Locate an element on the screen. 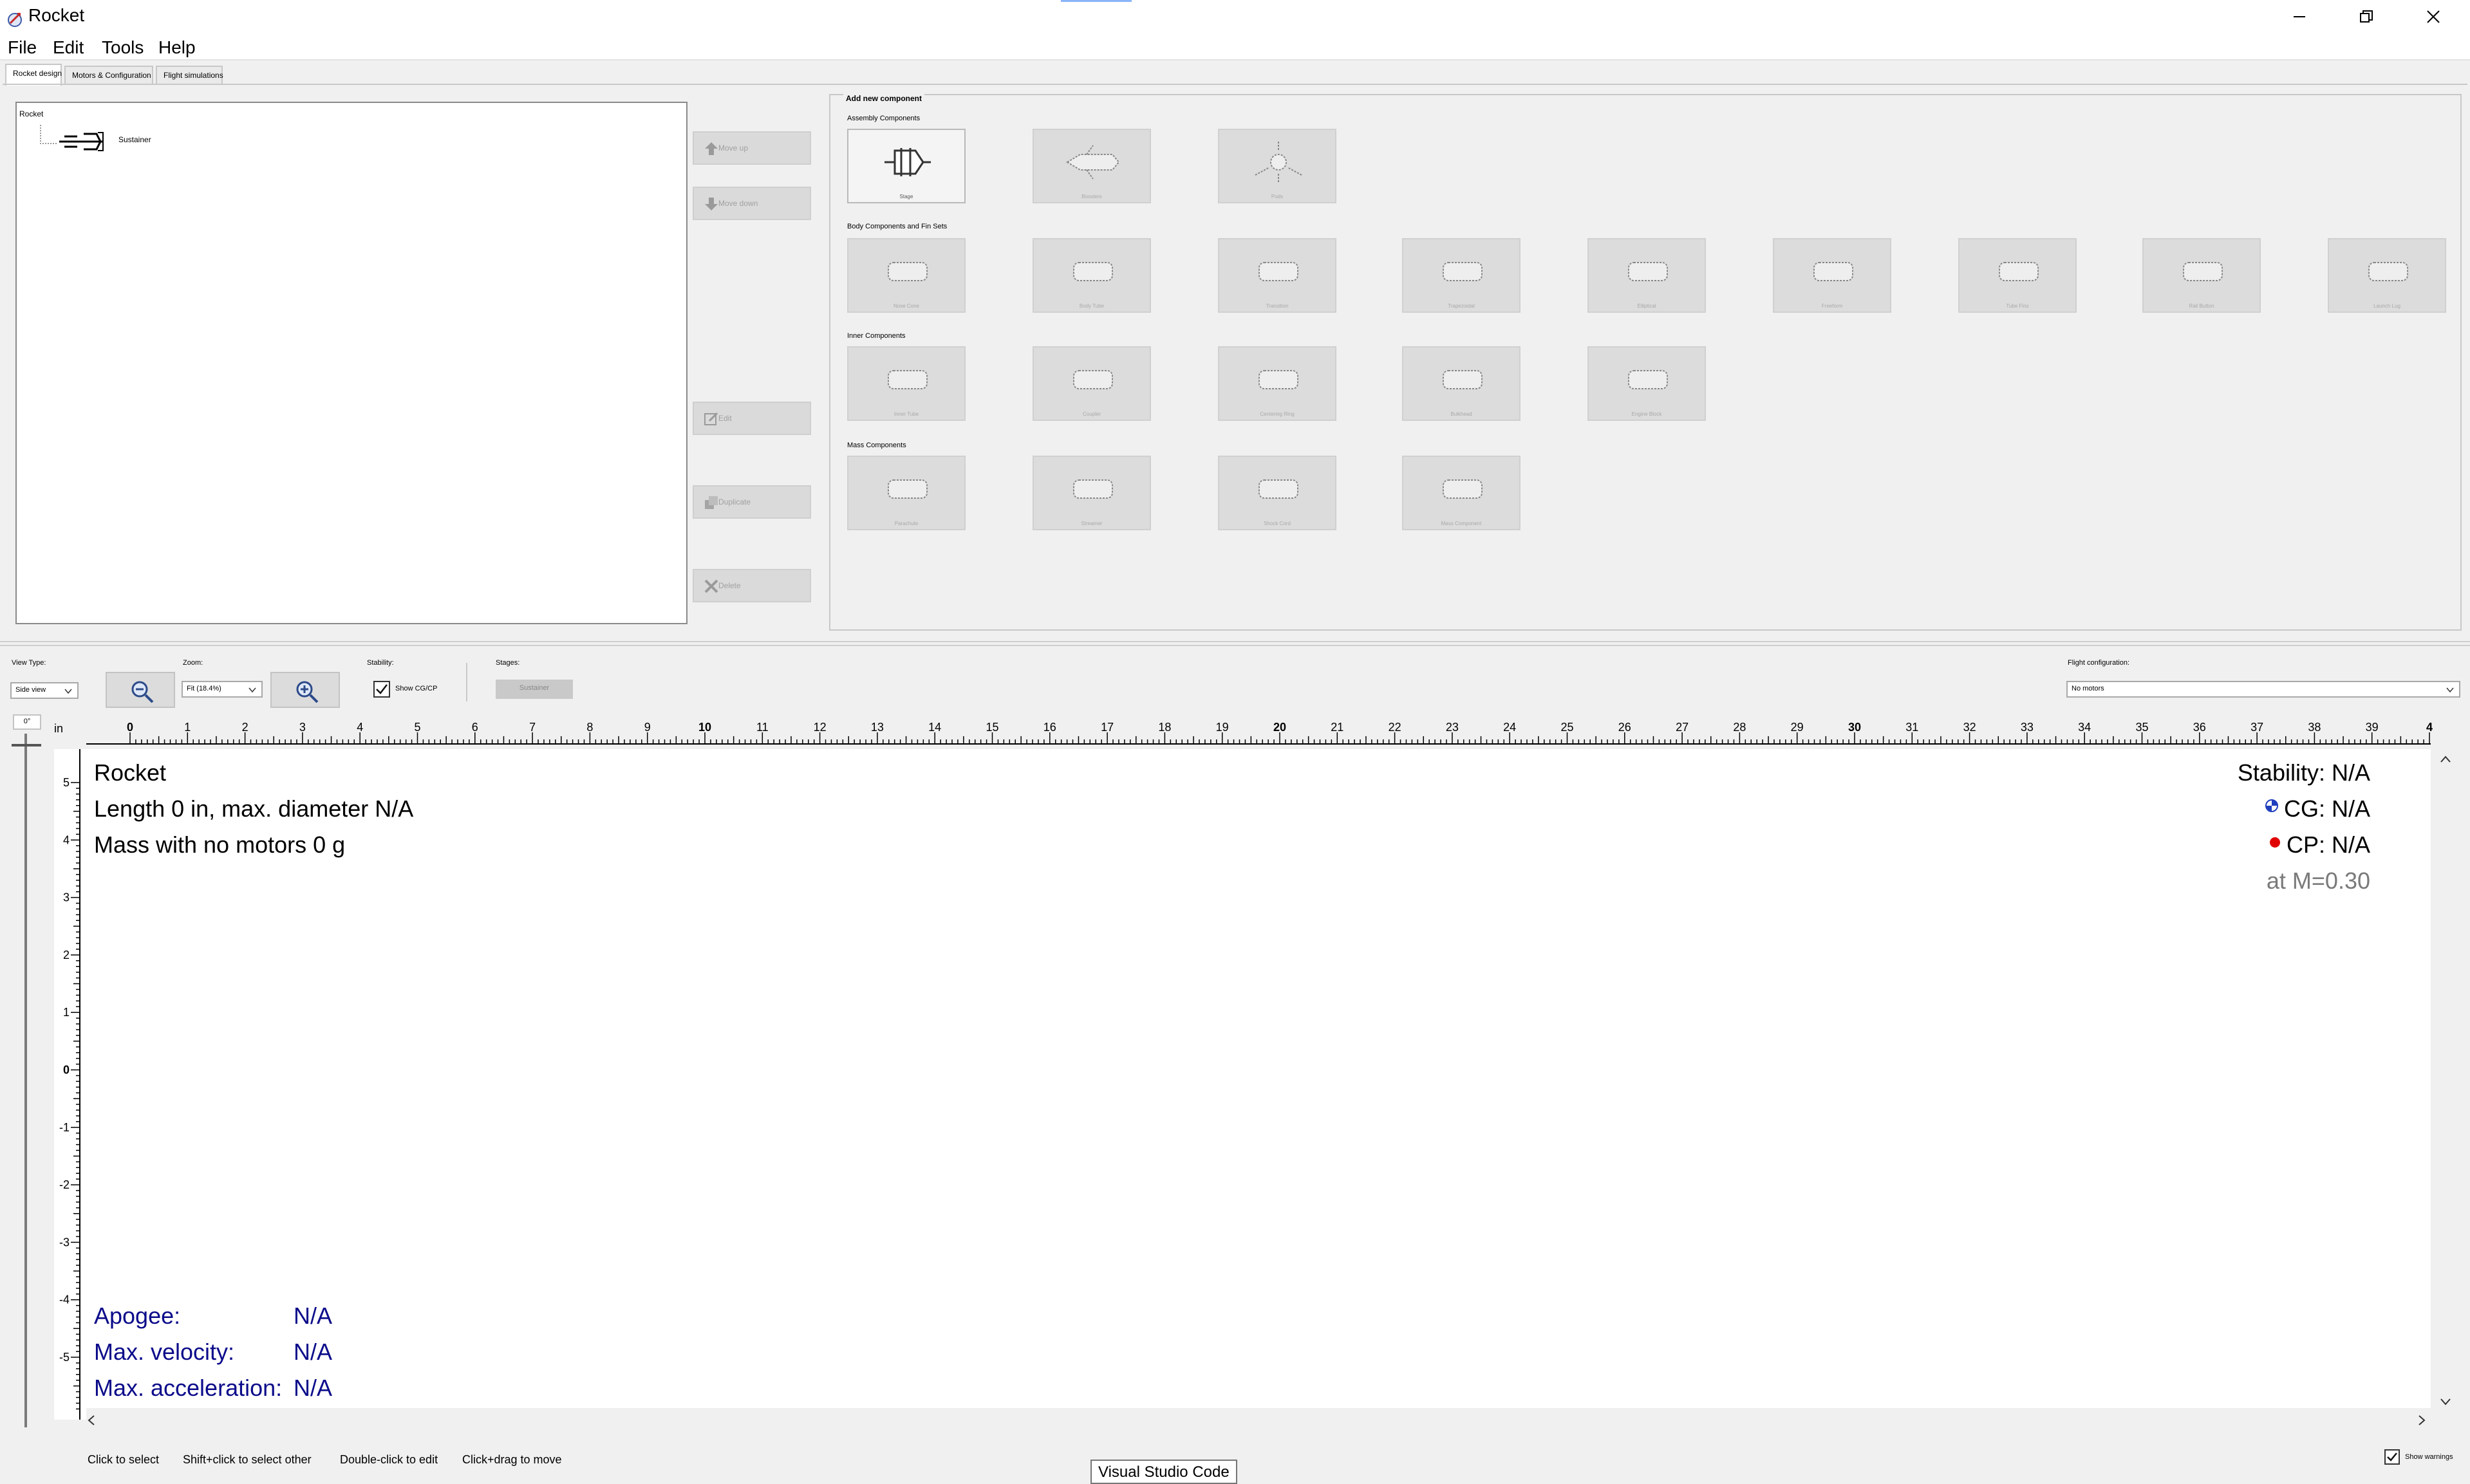 Image resolution: width=2470 pixels, height=1484 pixels. ruler-label: 26 is located at coordinates (1624, 727).